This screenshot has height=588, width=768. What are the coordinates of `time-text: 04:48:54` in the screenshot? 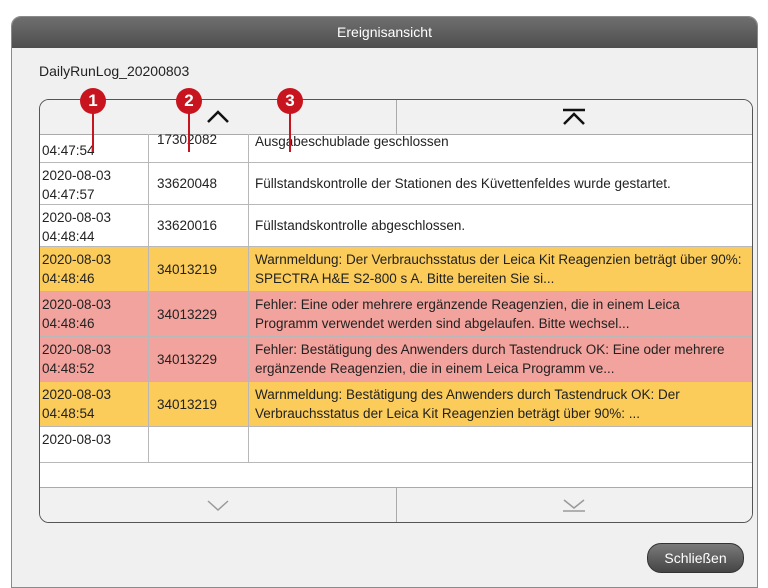 It's located at (68, 413).